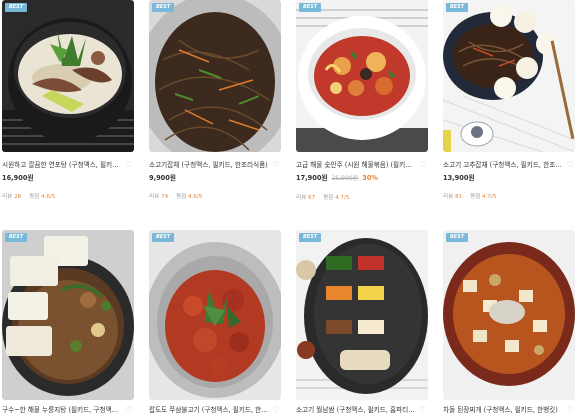  I want to click on product-card: BEST 팝도도 쭈삼불고기 (구청맥스, 필키드, 한조리식... ♡, so click(215, 322).